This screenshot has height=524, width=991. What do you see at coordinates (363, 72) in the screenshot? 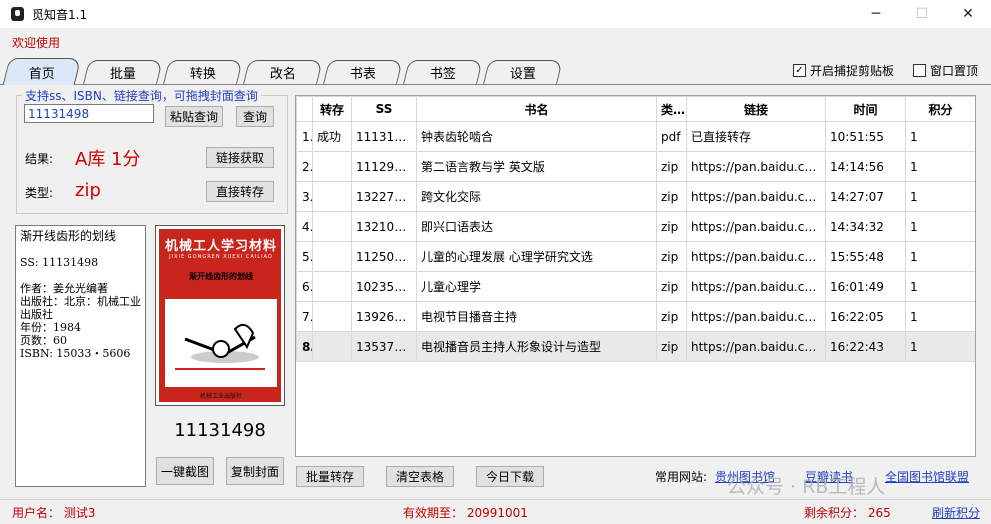
I see `tab-booklist: 书表` at bounding box center [363, 72].